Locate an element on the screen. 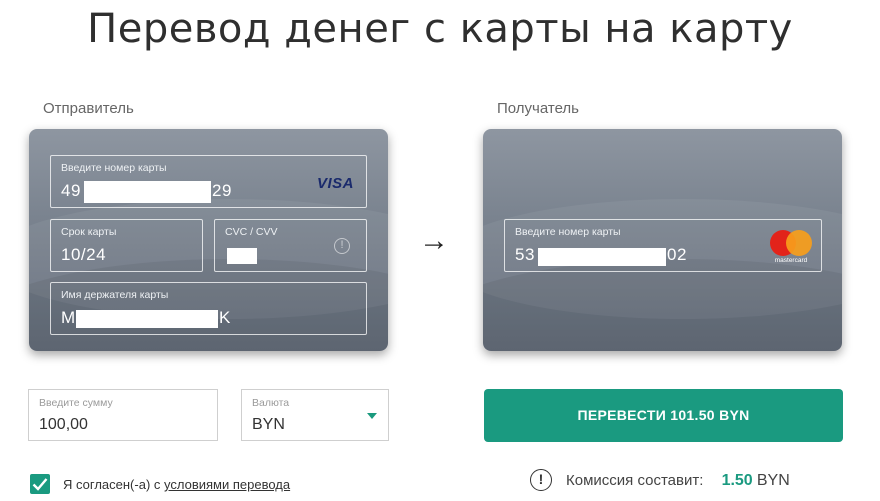 The image size is (880, 501). cvc-label: CVC / CVV is located at coordinates (251, 232).